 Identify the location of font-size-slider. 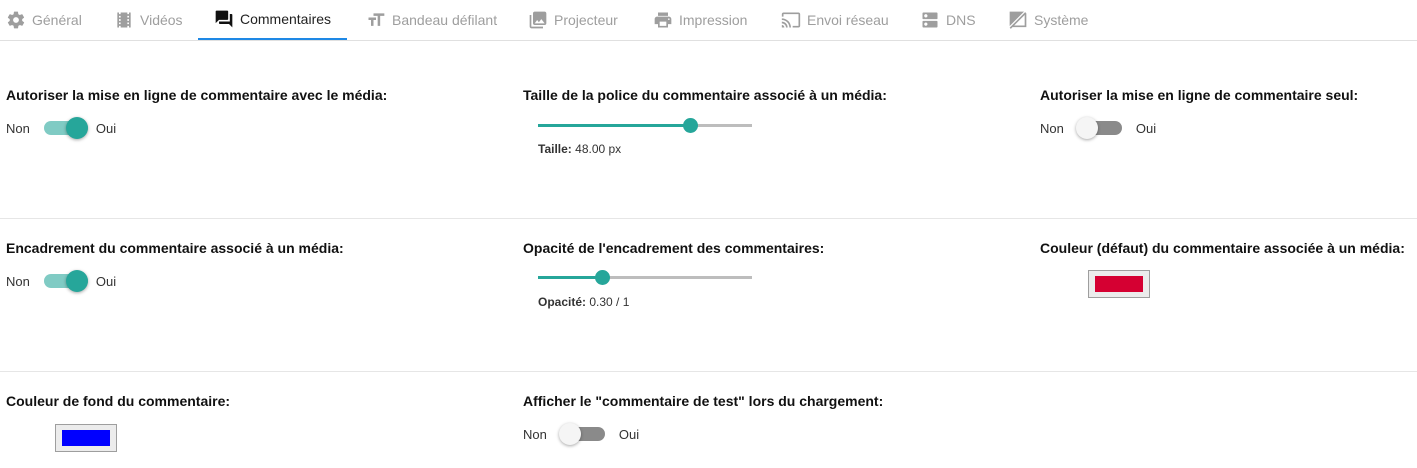
(645, 126).